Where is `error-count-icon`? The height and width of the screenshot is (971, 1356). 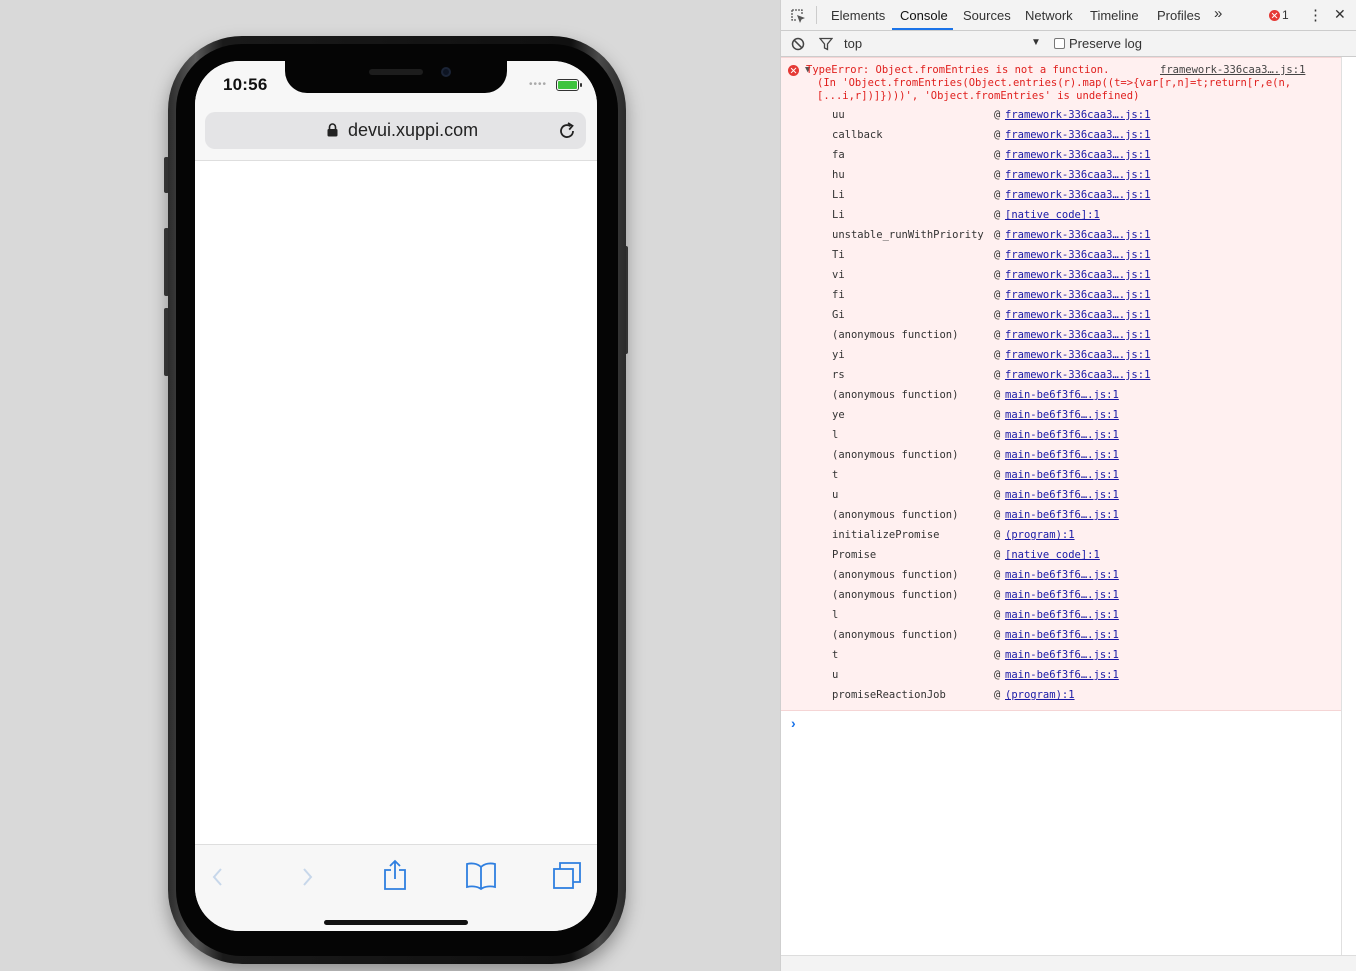 error-count-icon is located at coordinates (1274, 15).